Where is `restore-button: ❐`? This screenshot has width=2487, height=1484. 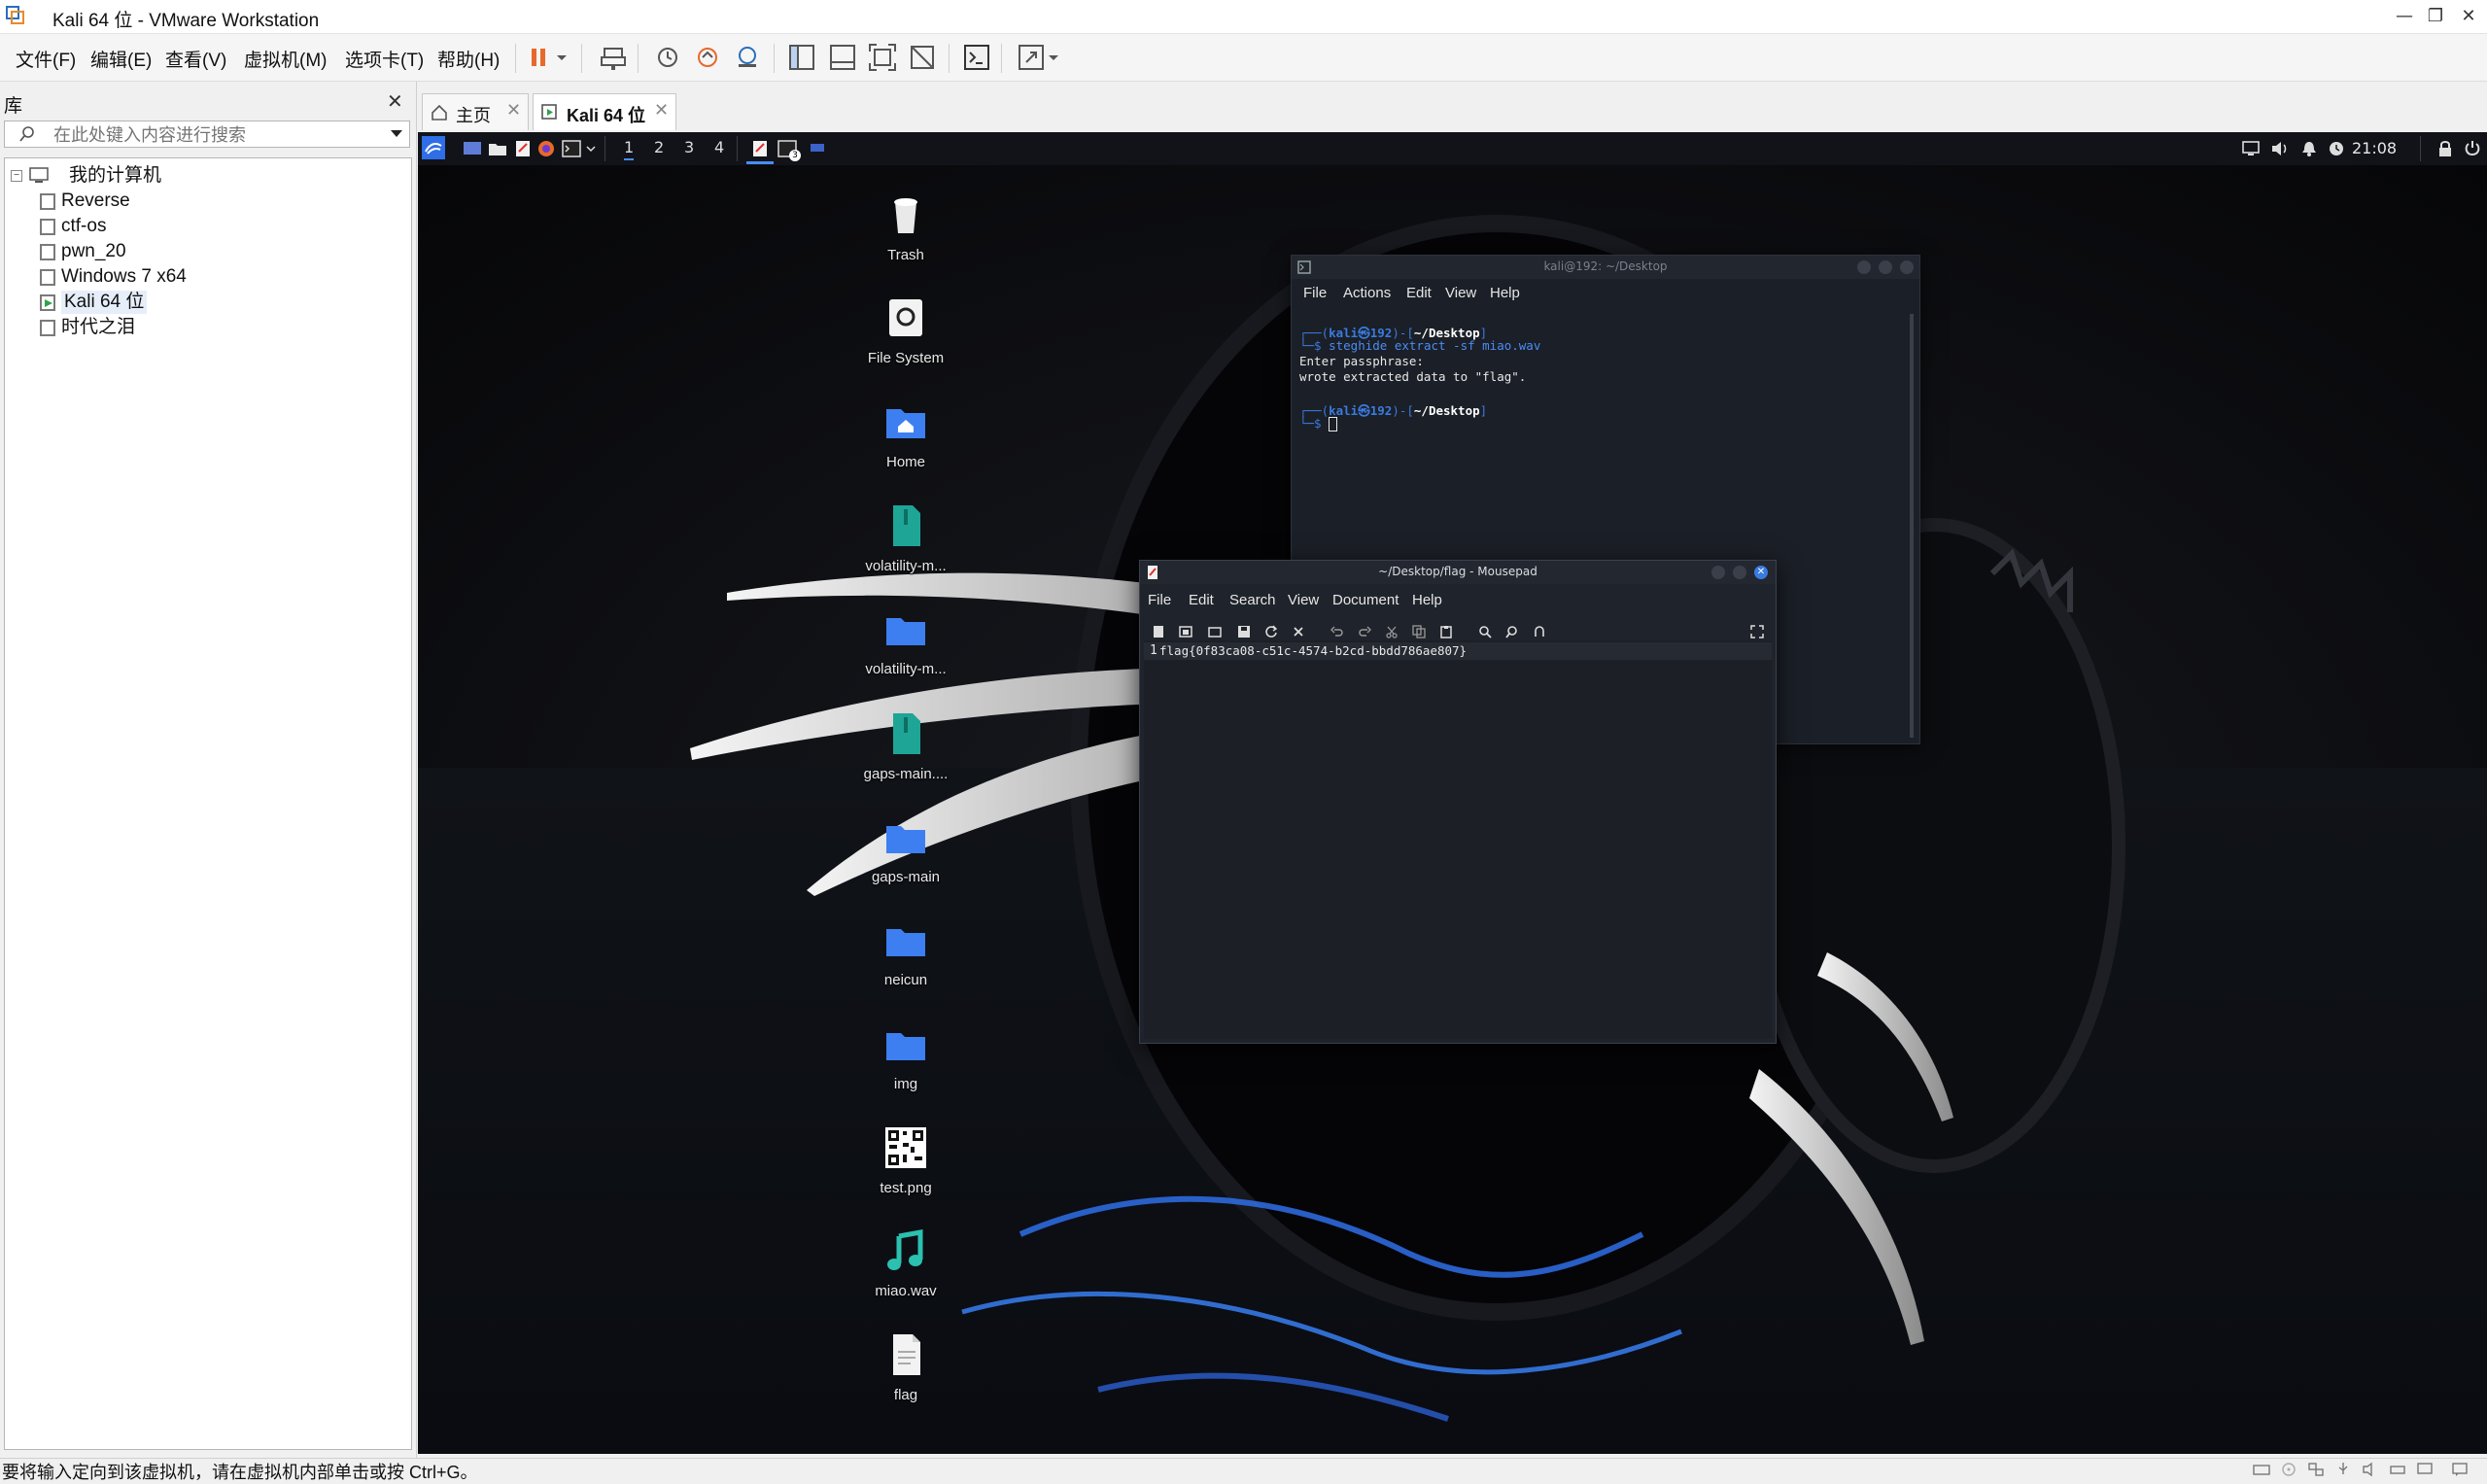 restore-button: ❐ is located at coordinates (2435, 16).